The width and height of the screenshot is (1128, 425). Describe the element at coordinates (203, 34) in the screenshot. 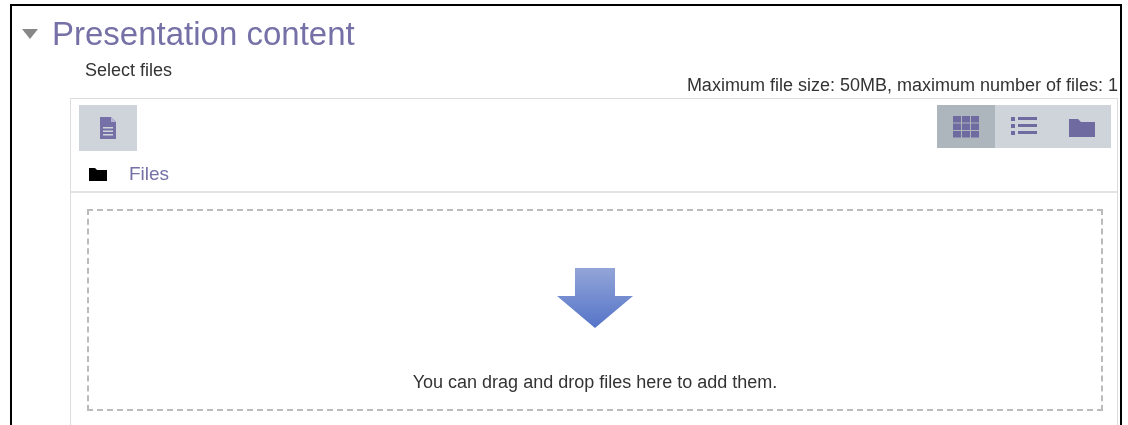

I see `section-title: Presentation content` at that location.